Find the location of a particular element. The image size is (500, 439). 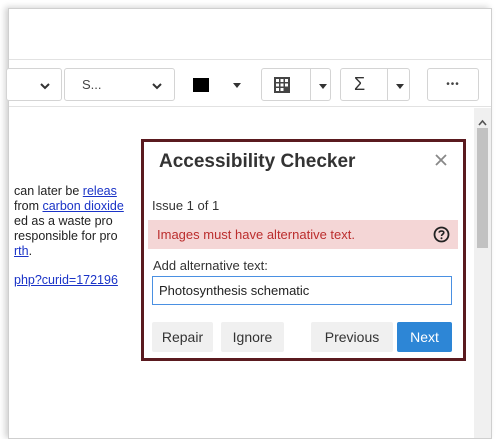

alt-text-input is located at coordinates (302, 290).